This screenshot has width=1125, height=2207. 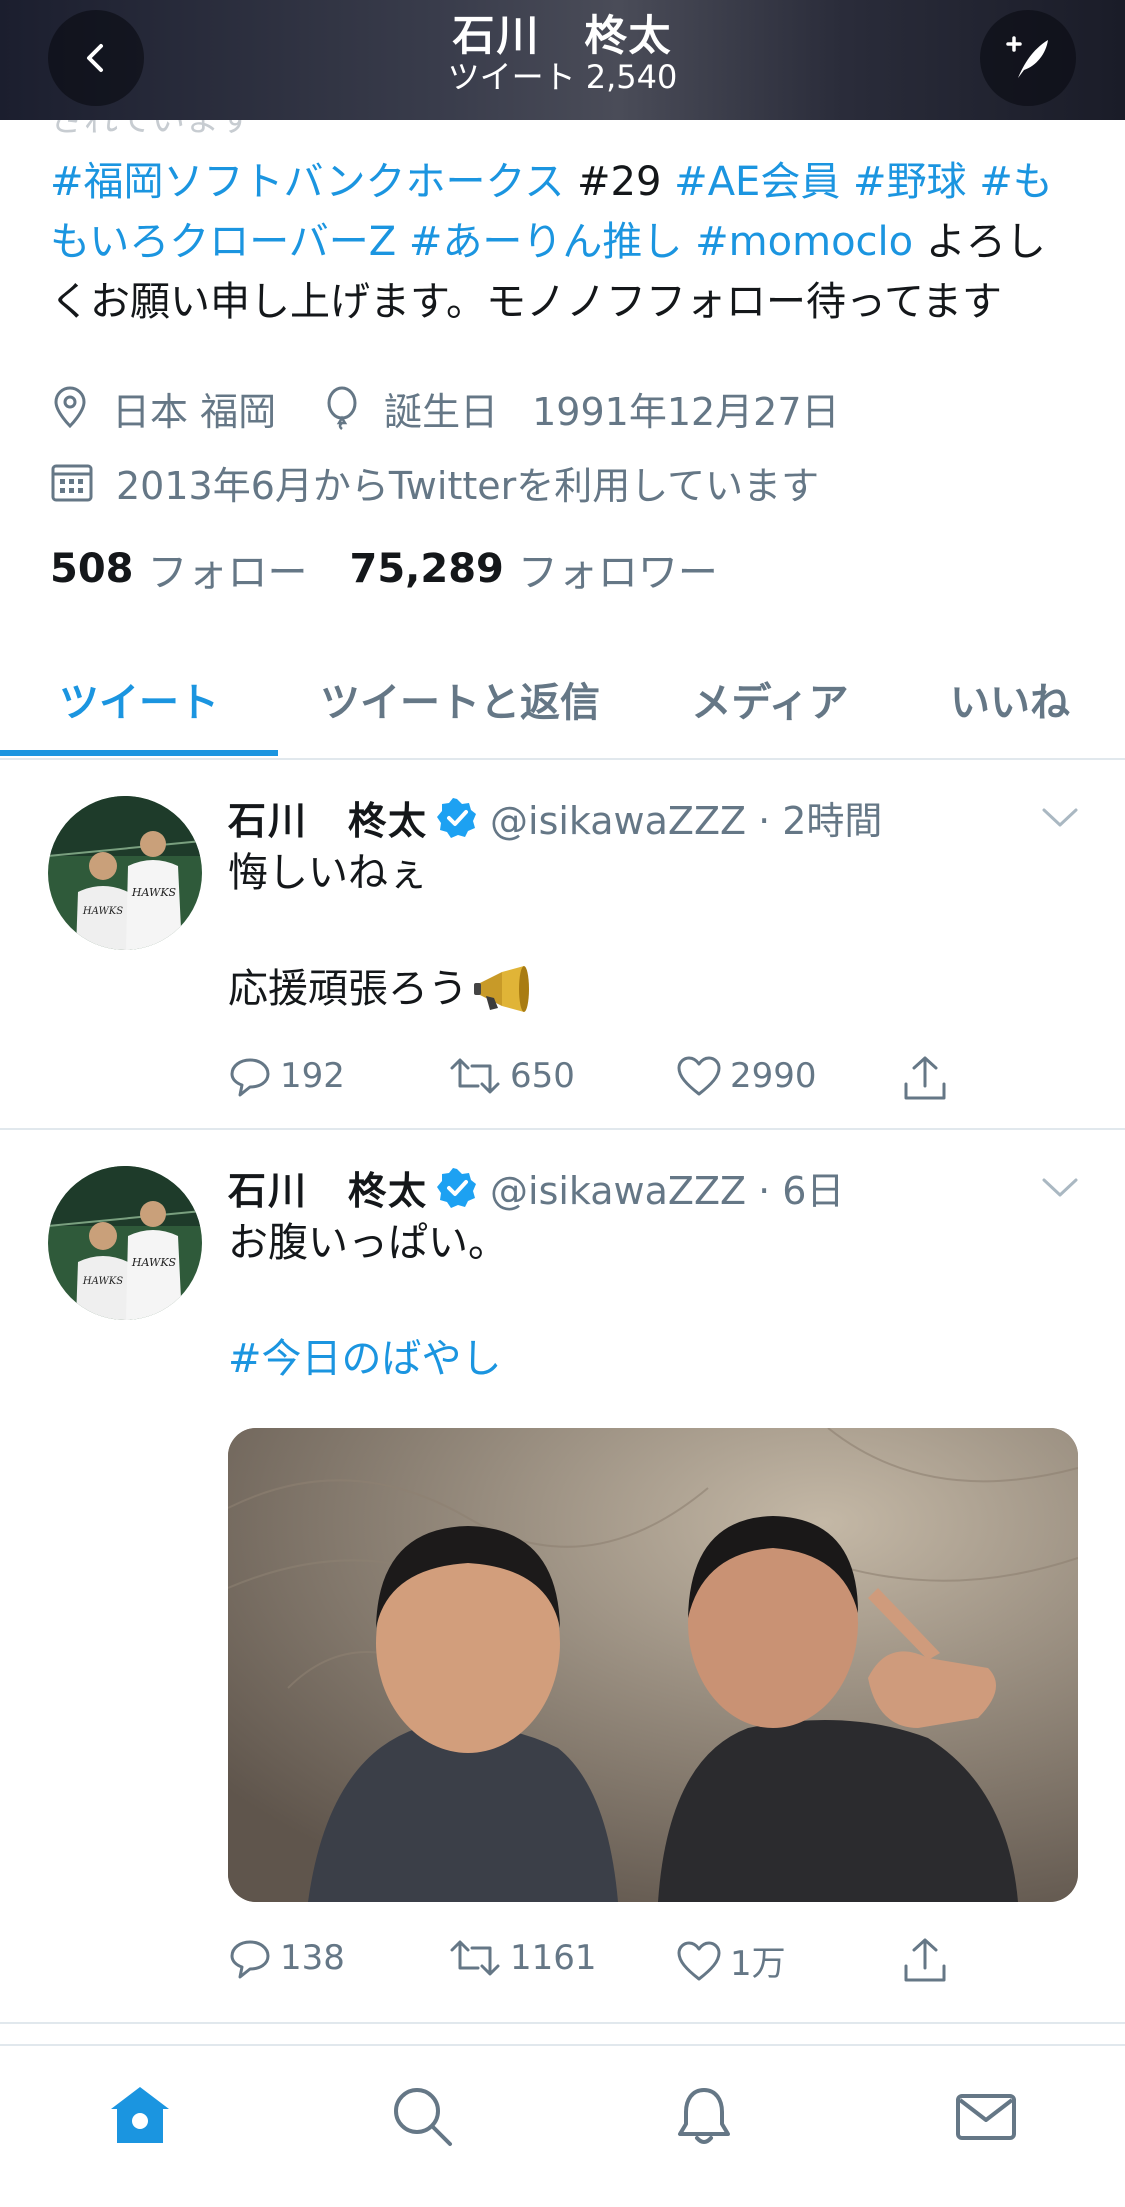 What do you see at coordinates (562, 2125) in the screenshot?
I see `bottom-nav` at bounding box center [562, 2125].